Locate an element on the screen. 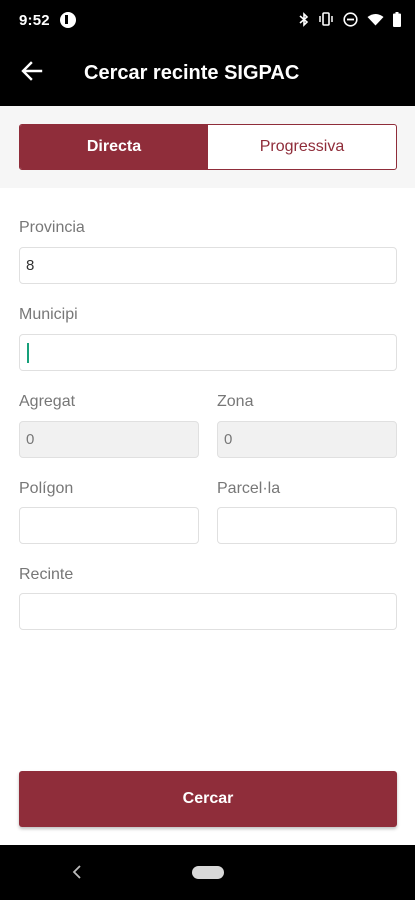 This screenshot has height=900, width=415. back-button is located at coordinates (32, 73).